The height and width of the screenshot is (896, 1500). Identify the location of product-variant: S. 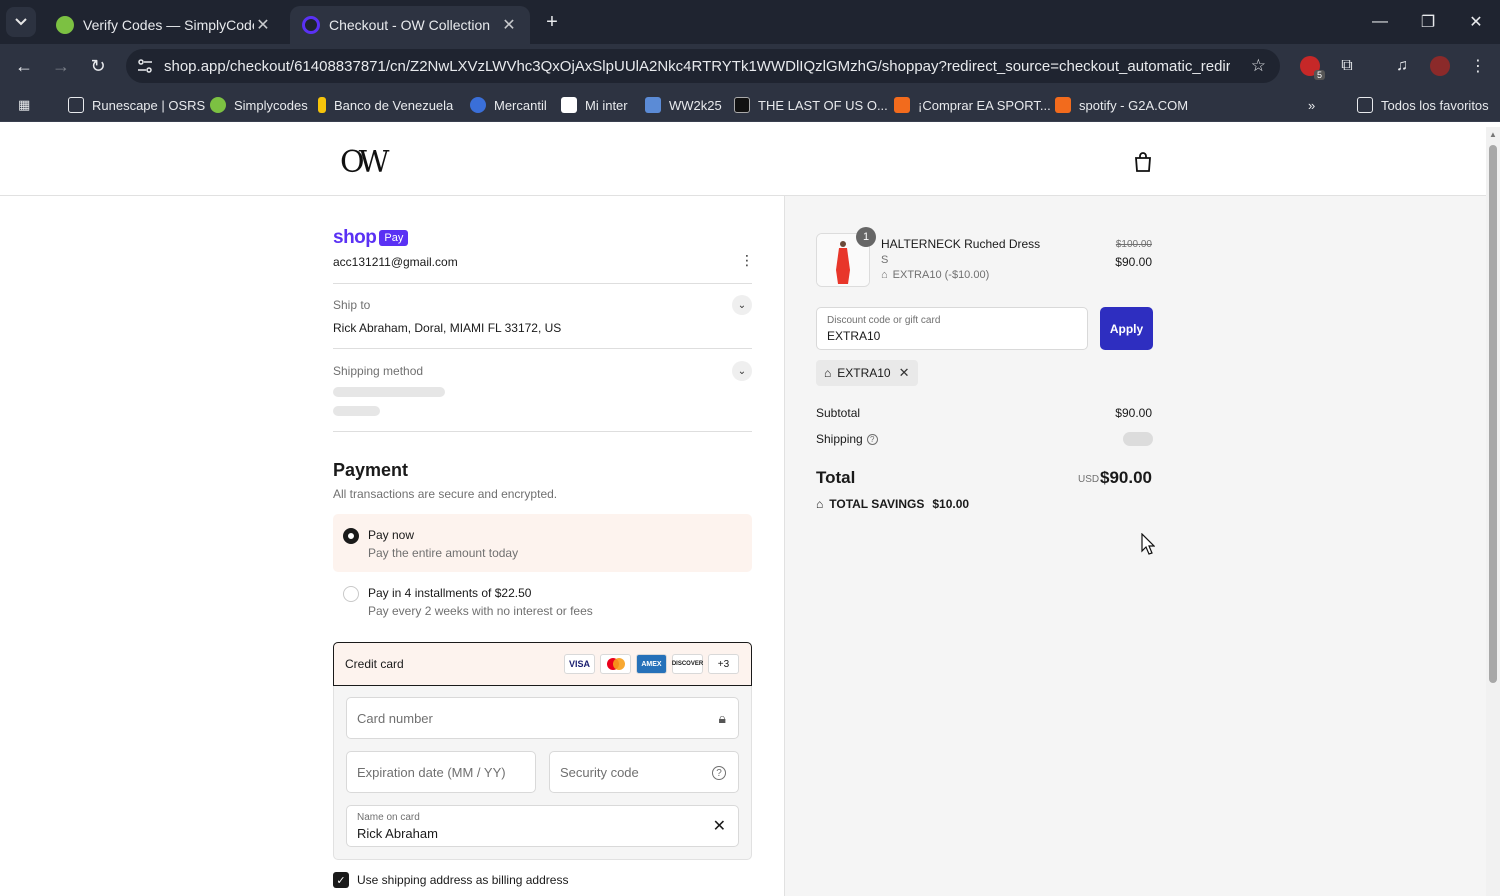
(885, 260).